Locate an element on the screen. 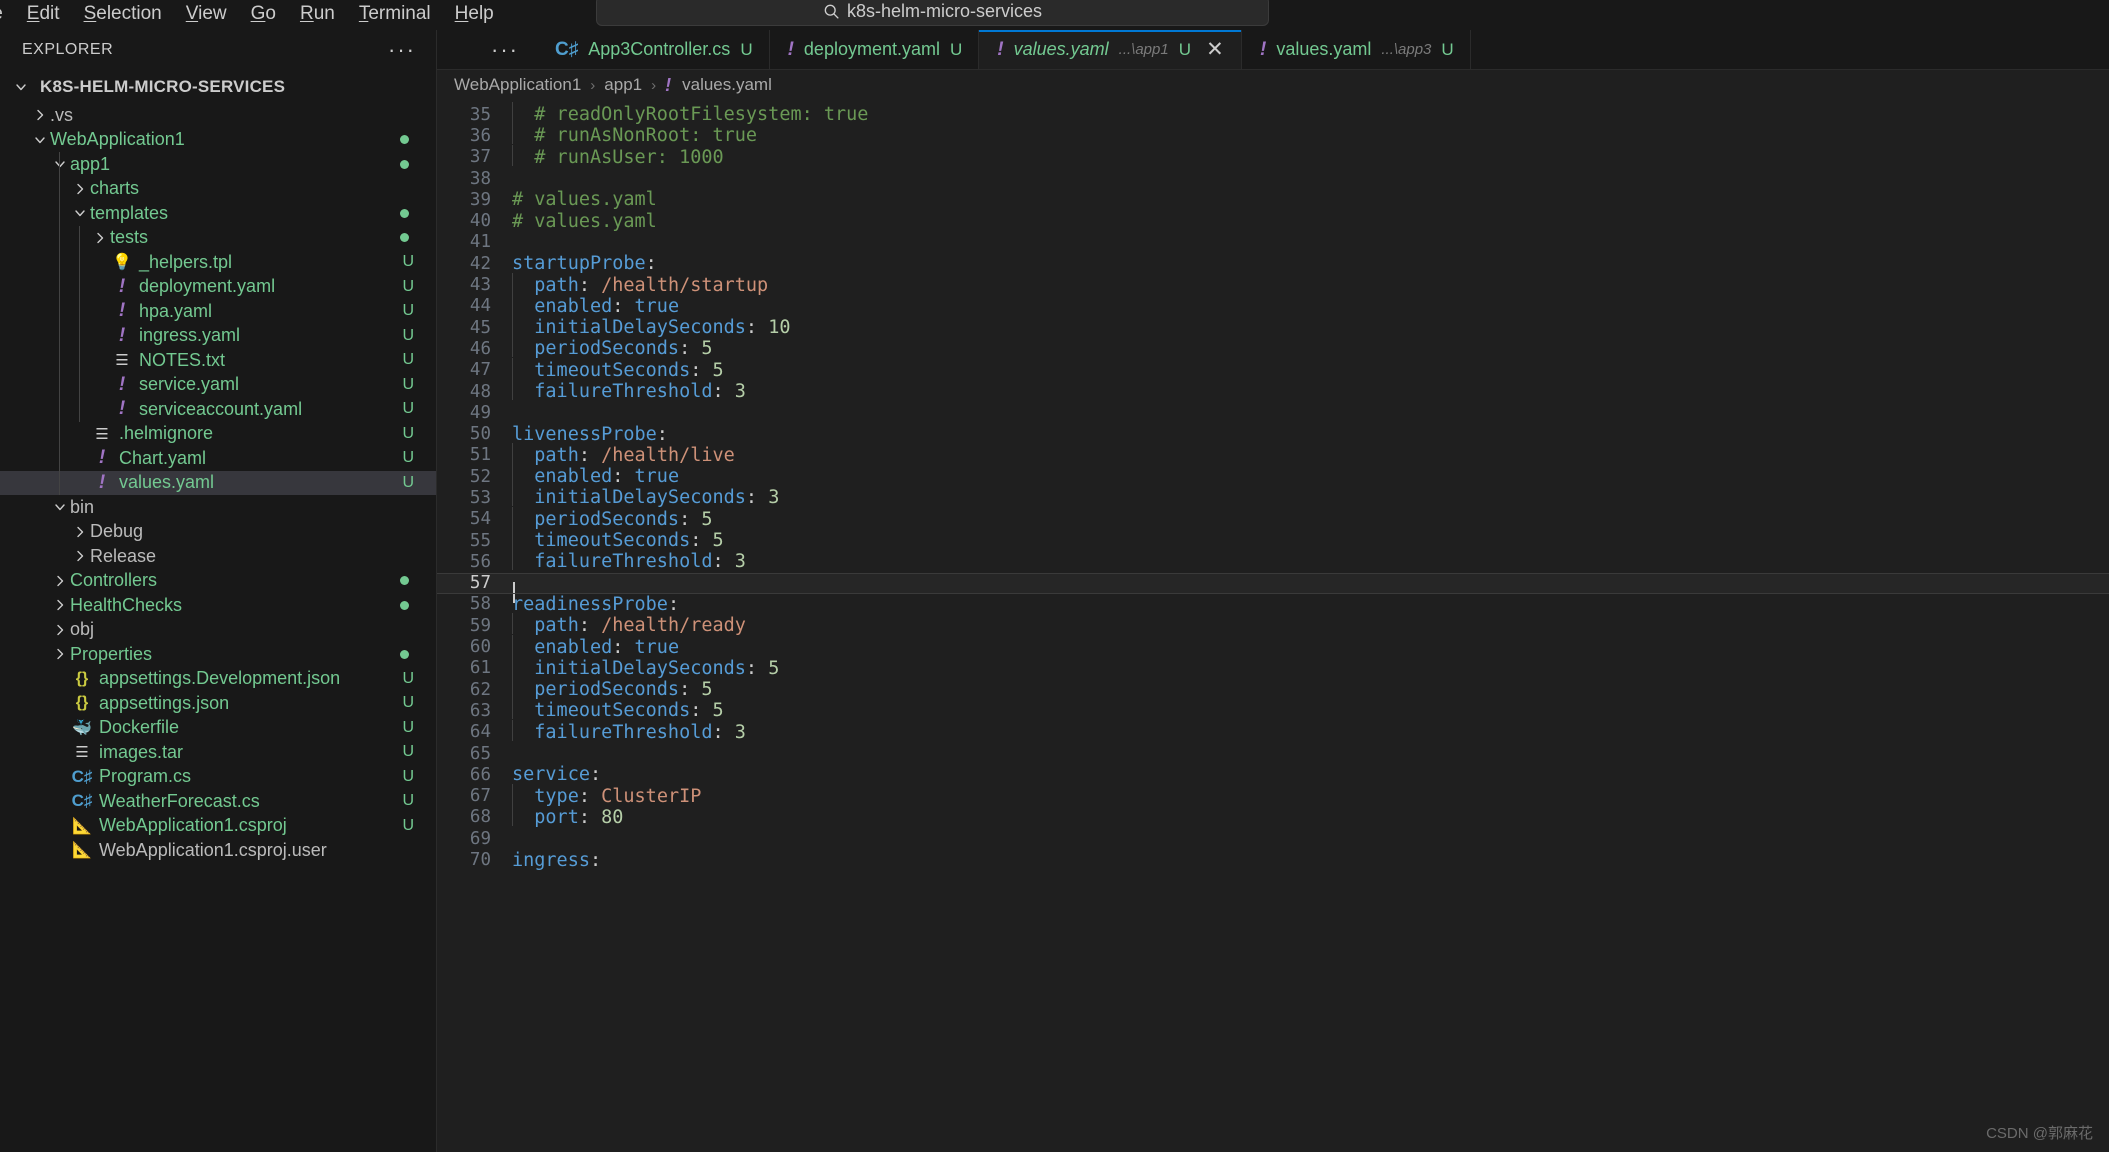 This screenshot has height=1152, width=2109. tree-item-label: charts is located at coordinates (115, 188).